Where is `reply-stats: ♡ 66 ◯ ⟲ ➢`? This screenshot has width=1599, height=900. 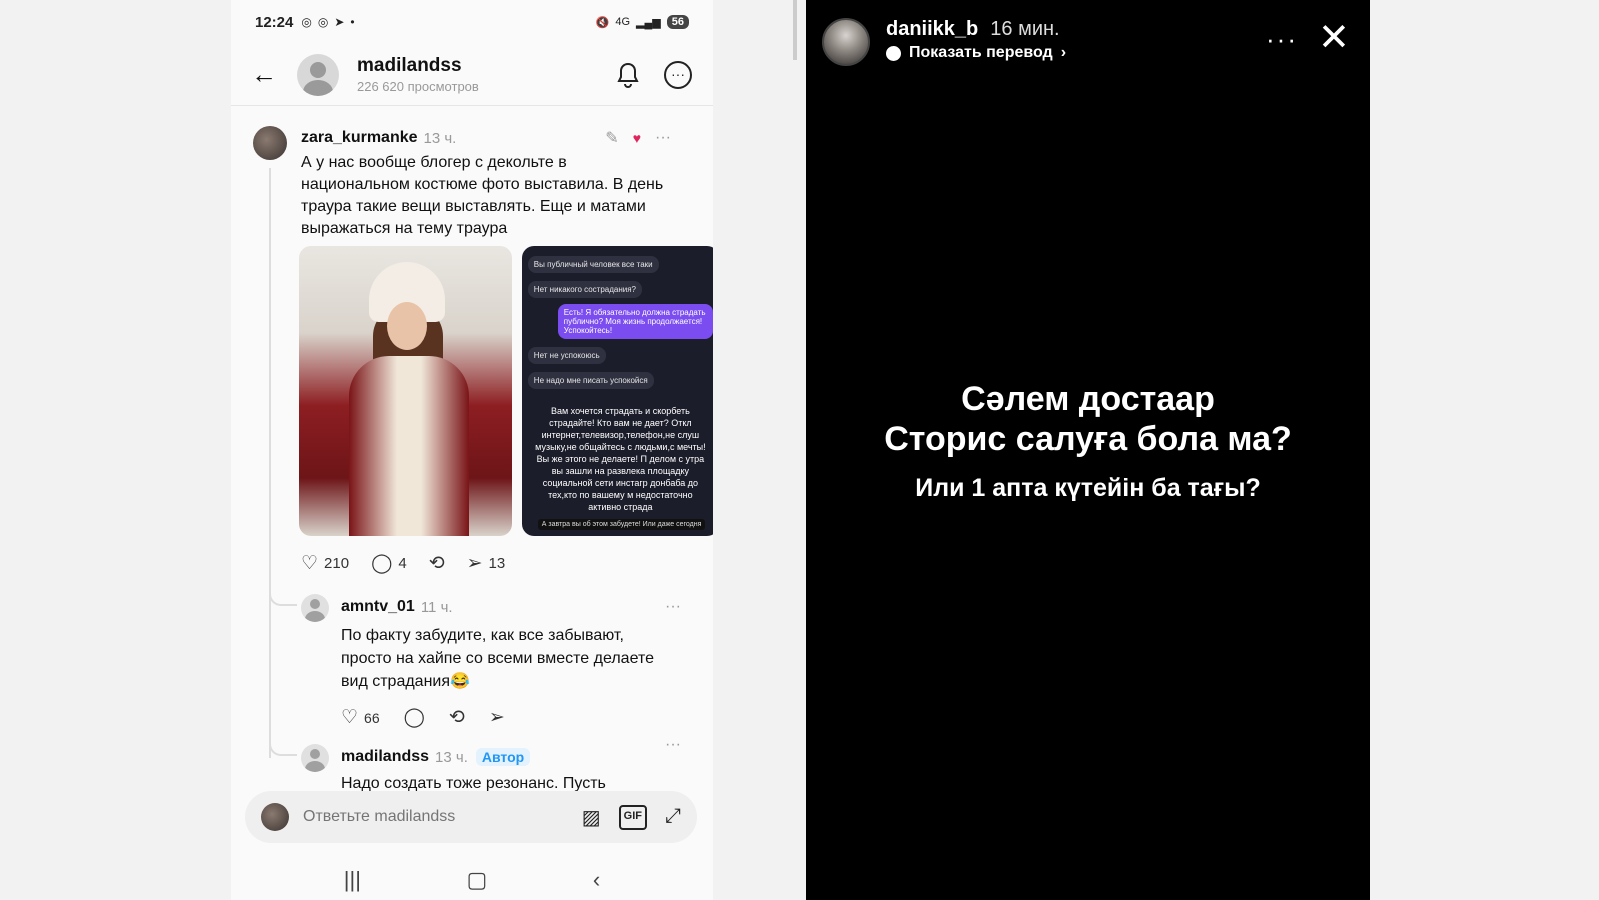 reply-stats: ♡ 66 ◯ ⟲ ➢ is located at coordinates (423, 717).